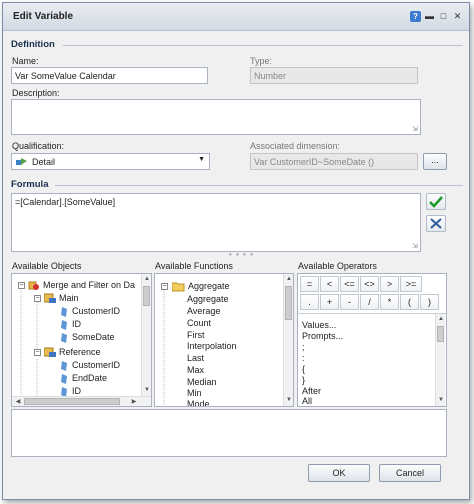  Describe the element at coordinates (96, 311) in the screenshot. I see `tree-item-label: CustomerID` at that location.